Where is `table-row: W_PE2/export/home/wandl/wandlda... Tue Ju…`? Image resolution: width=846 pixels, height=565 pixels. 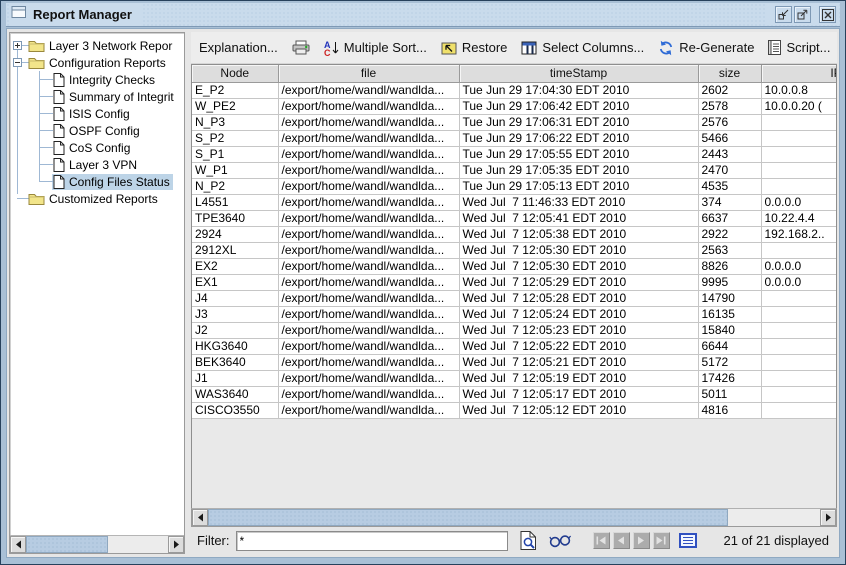
table-row: W_PE2/export/home/wandl/wandlda... Tue Ju… is located at coordinates (514, 106).